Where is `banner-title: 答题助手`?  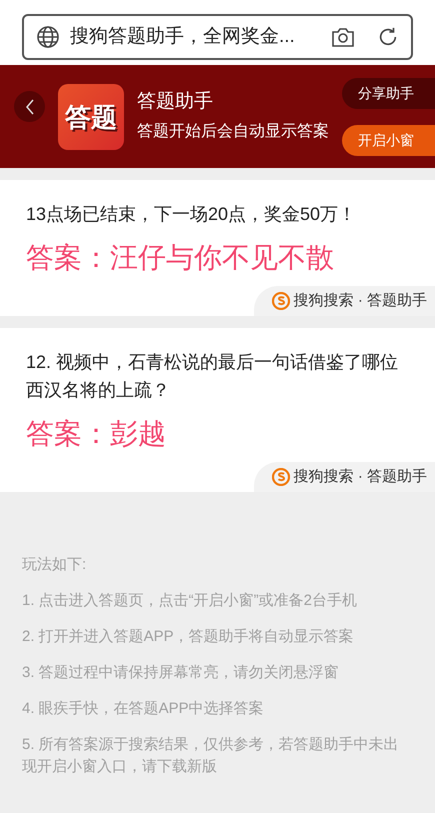 banner-title: 答题助手 is located at coordinates (175, 102).